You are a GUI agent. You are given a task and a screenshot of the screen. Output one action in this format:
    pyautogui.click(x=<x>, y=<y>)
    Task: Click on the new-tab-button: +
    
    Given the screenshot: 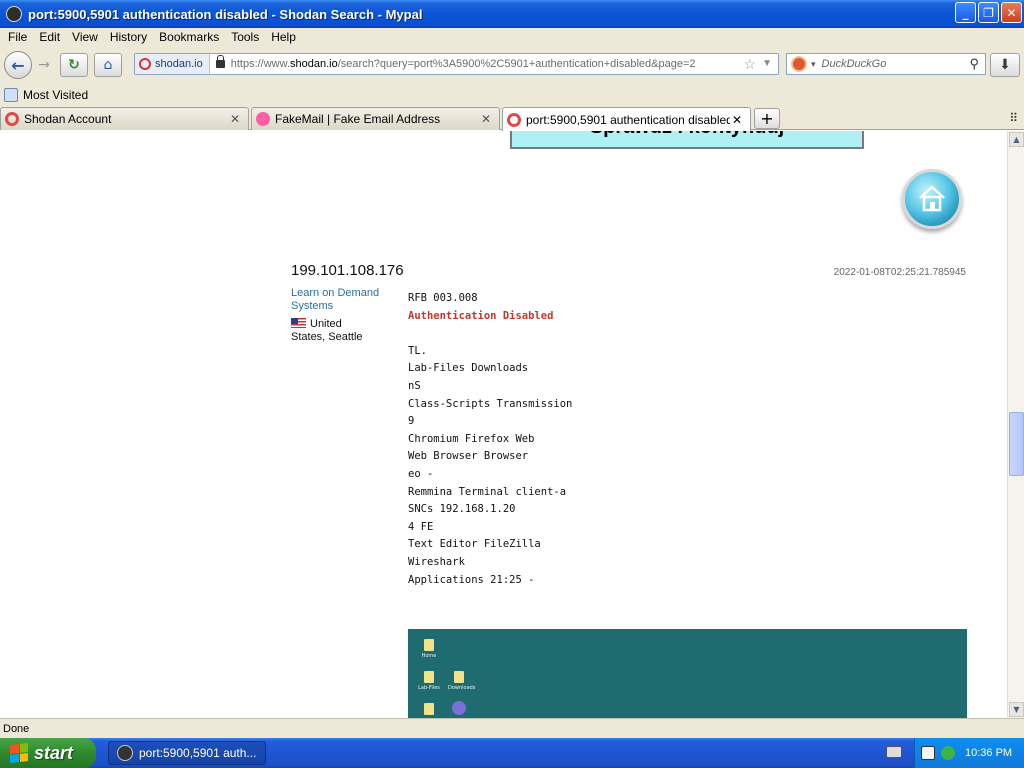 What is the action you would take?
    pyautogui.click(x=767, y=118)
    